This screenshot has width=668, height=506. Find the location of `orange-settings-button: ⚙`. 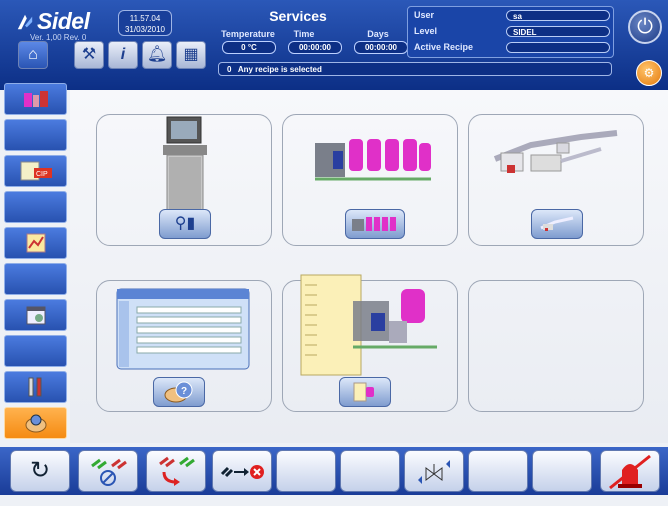

orange-settings-button: ⚙ is located at coordinates (649, 73).